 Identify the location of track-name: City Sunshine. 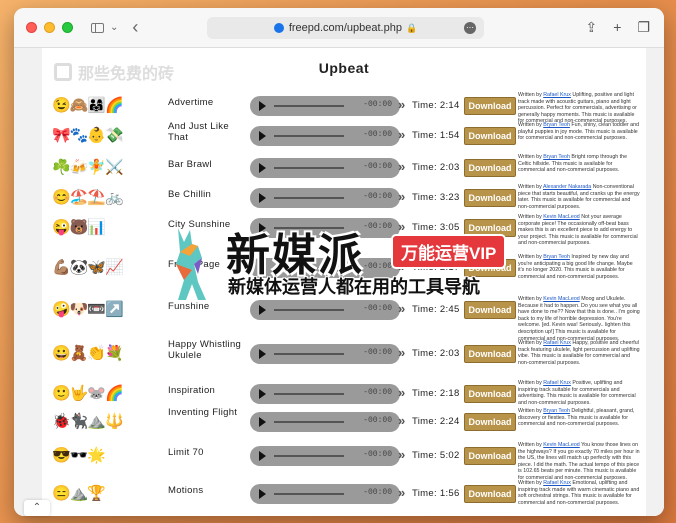
(199, 224).